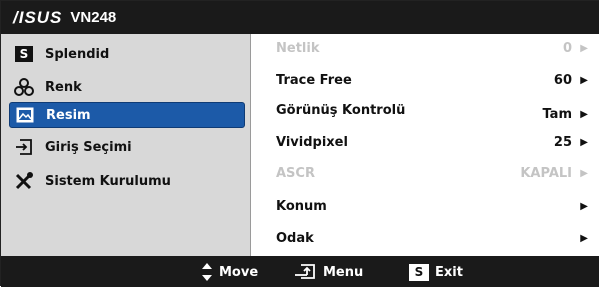 Image resolution: width=599 pixels, height=287 pixels. Describe the element at coordinates (432, 142) in the screenshot. I see `setting-vividpixel: Vividpixel 25 ▶` at that location.